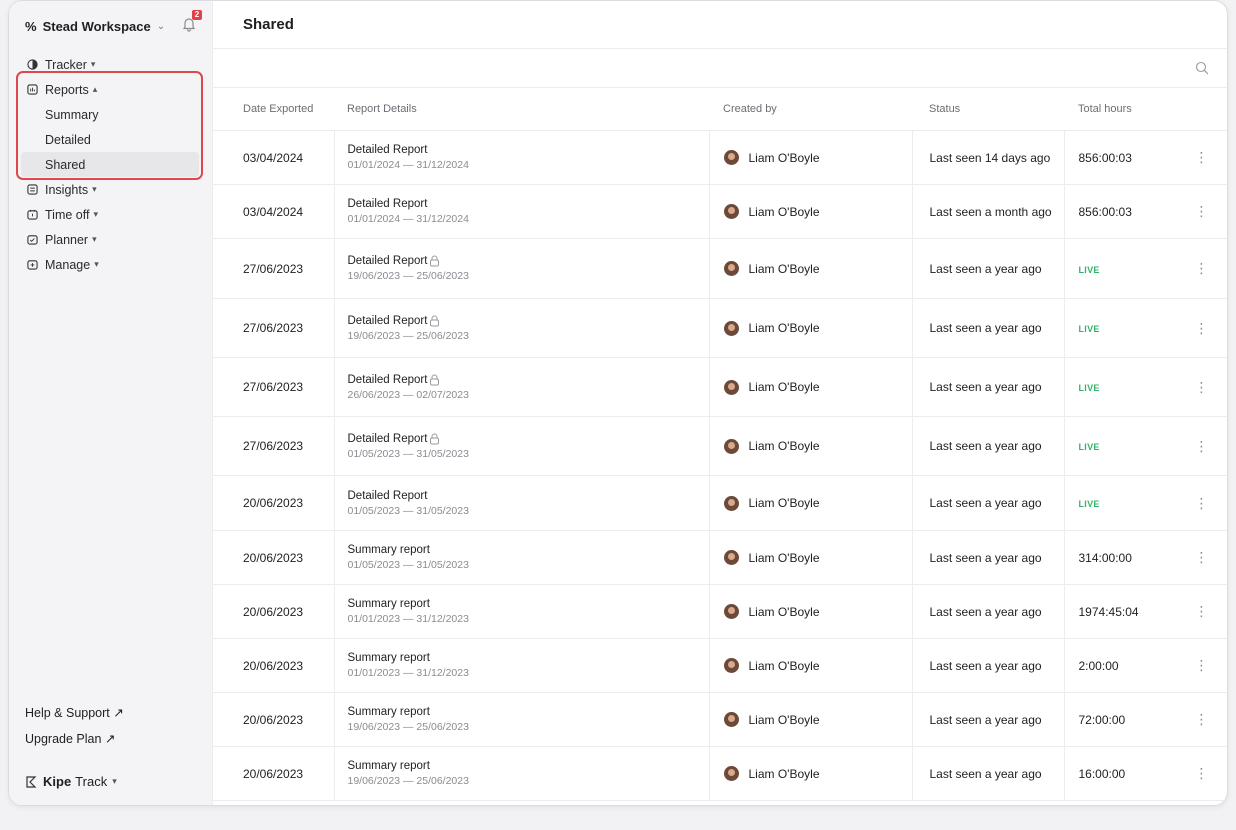  I want to click on column-header-status: Status, so click(988, 109).